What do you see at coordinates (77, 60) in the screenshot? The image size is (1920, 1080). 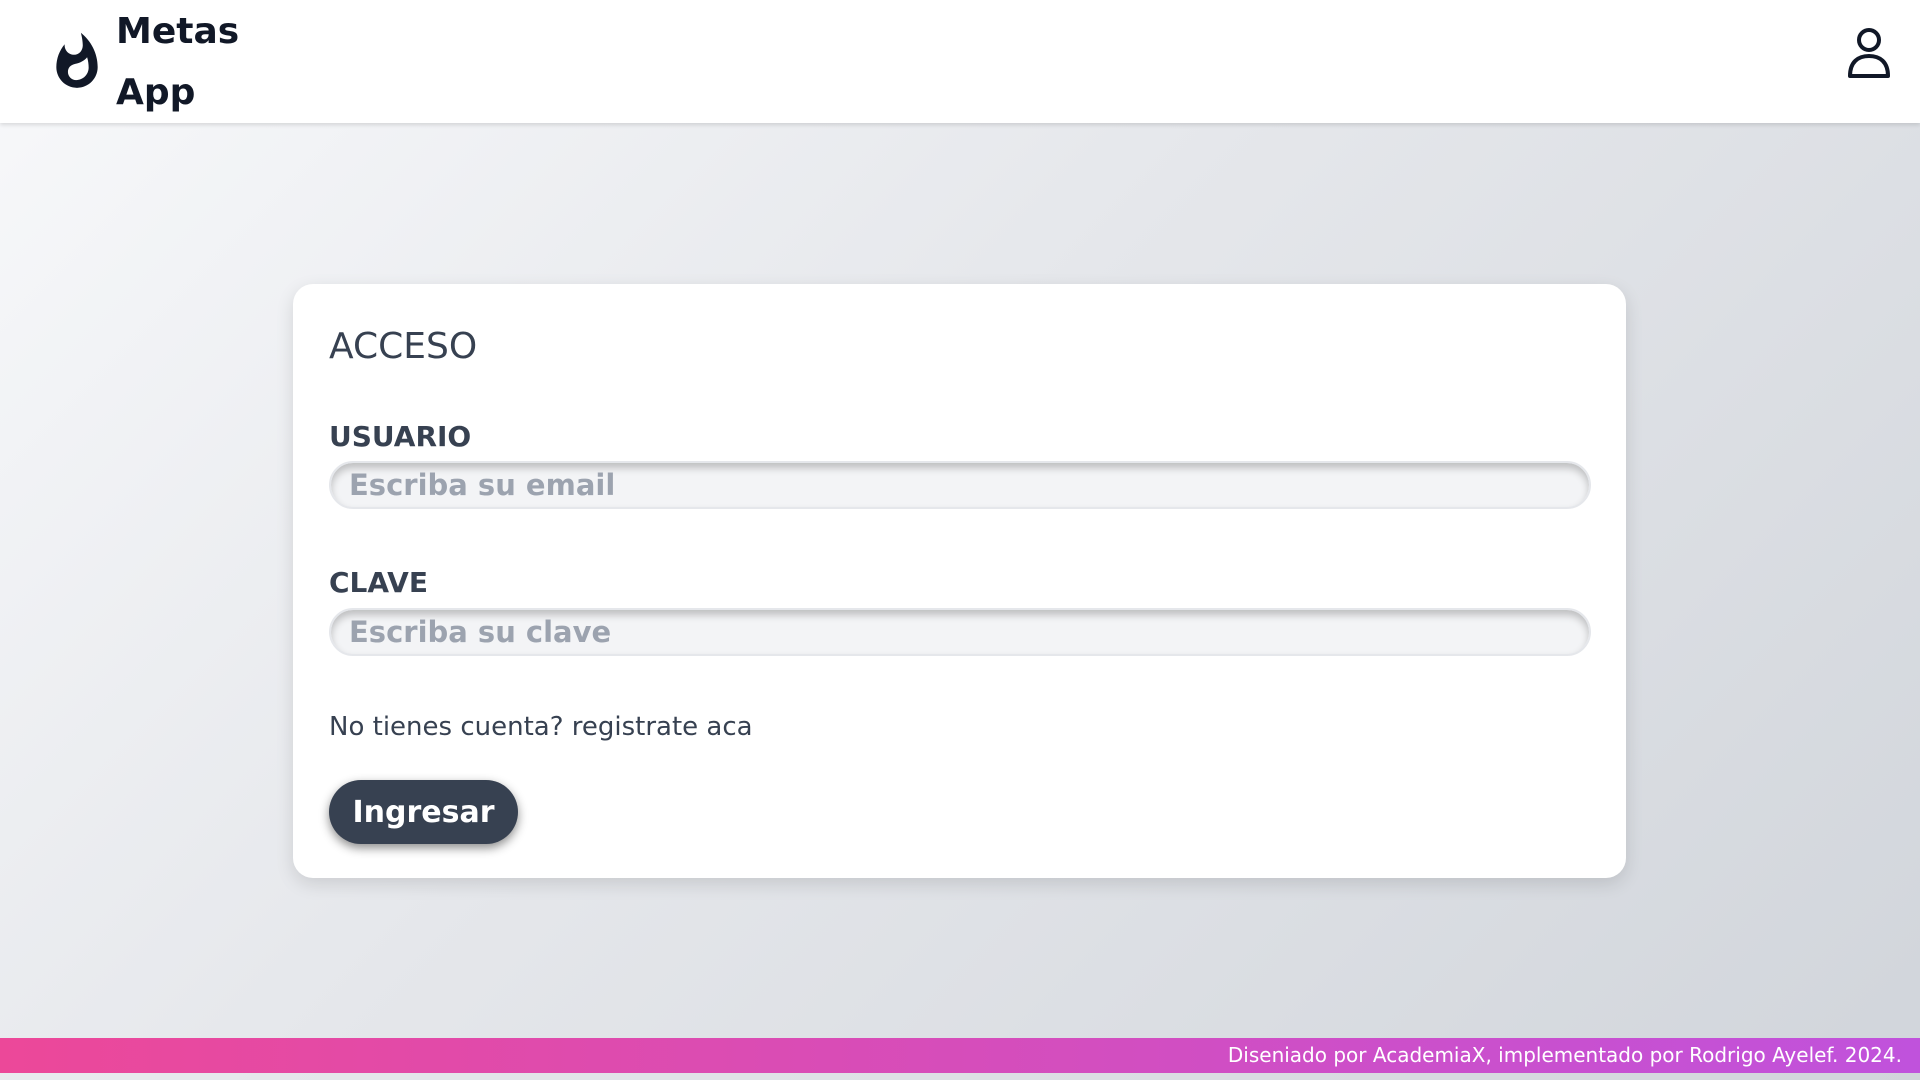 I see `fire-icon` at bounding box center [77, 60].